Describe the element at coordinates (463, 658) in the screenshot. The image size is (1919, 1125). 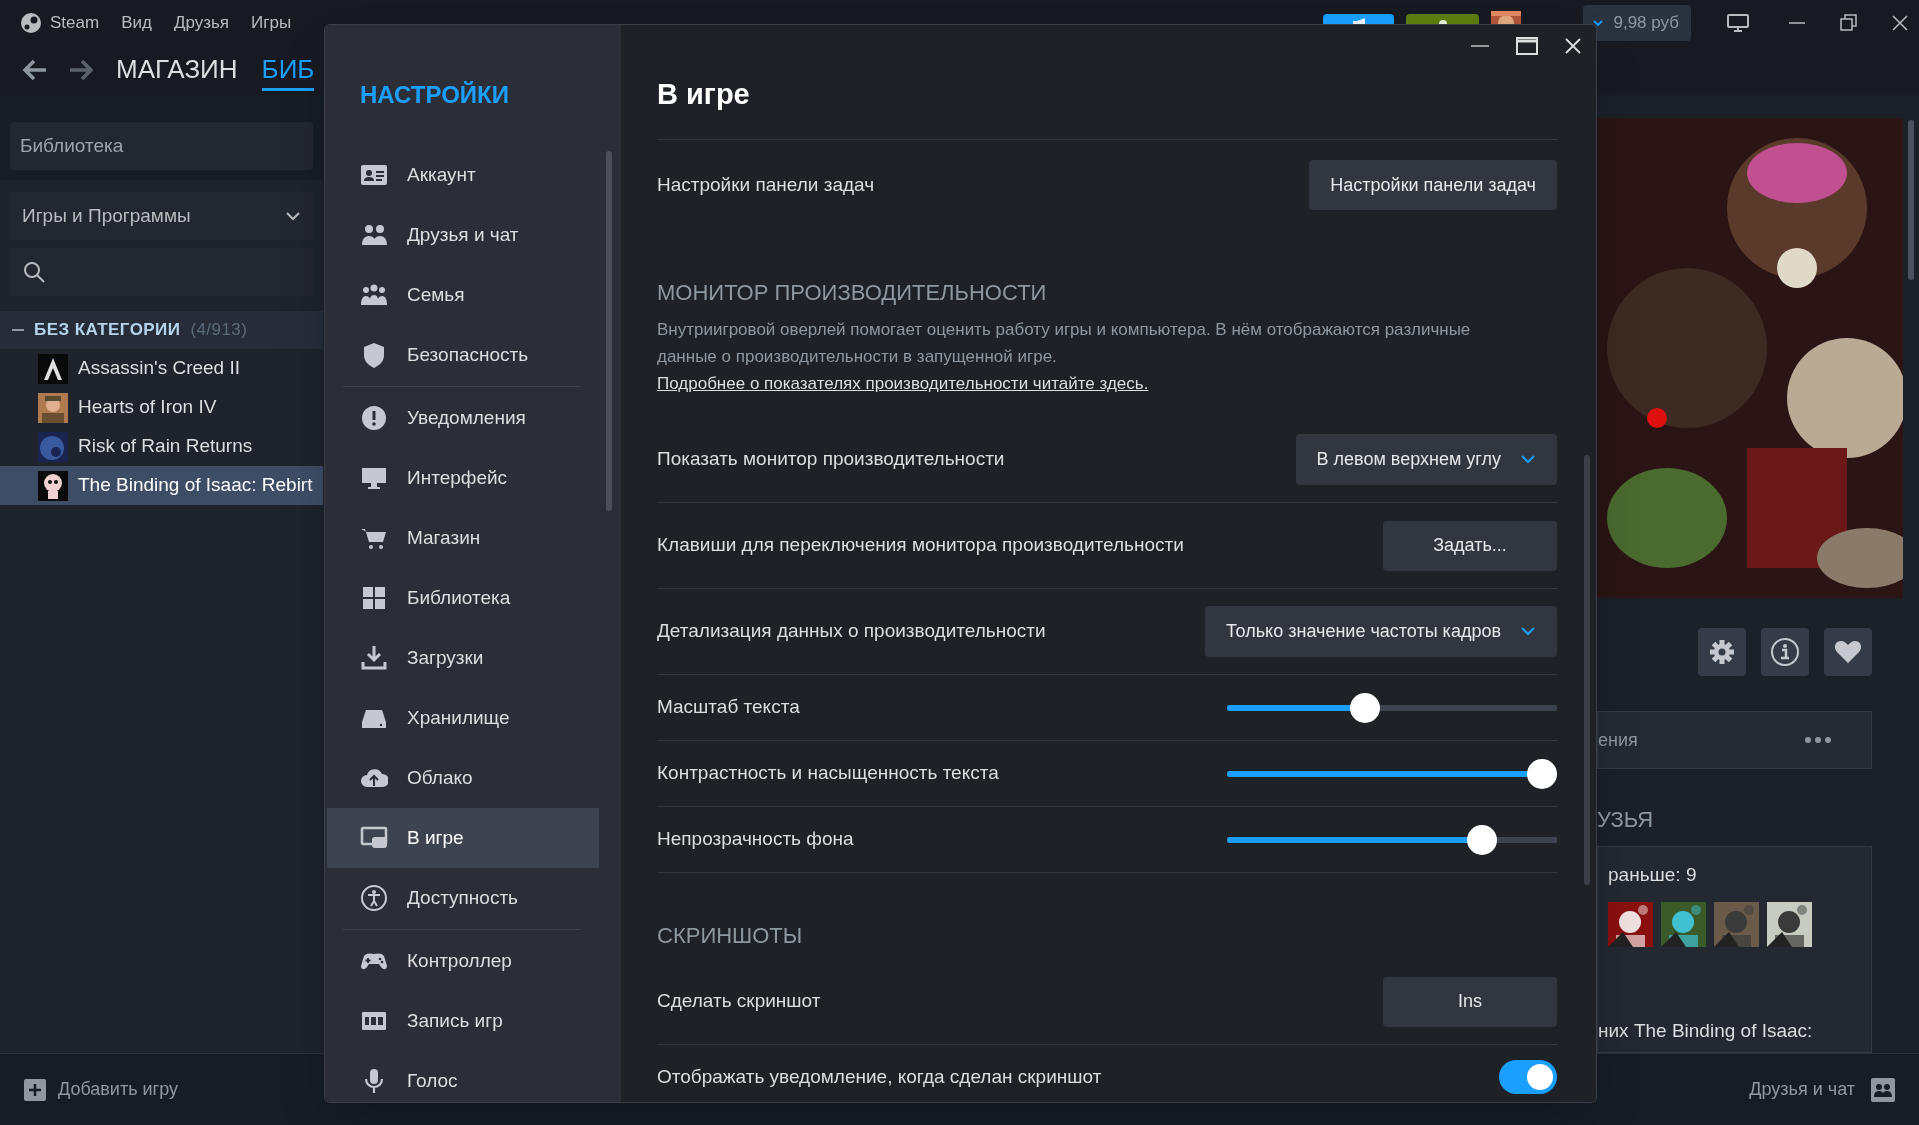
I see `settings-nav-item: Загрузки` at that location.